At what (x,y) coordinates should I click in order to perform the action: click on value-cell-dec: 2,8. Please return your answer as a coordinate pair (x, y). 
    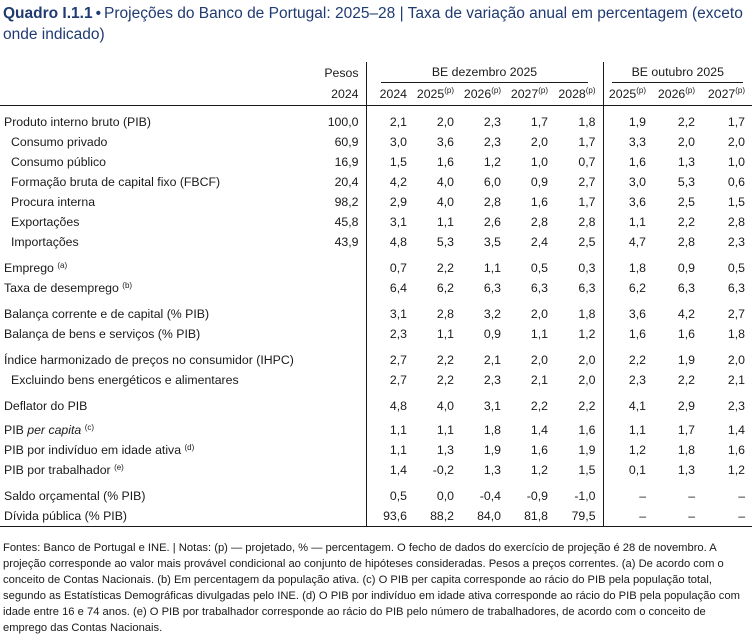
    Looking at the image, I should click on (492, 202).